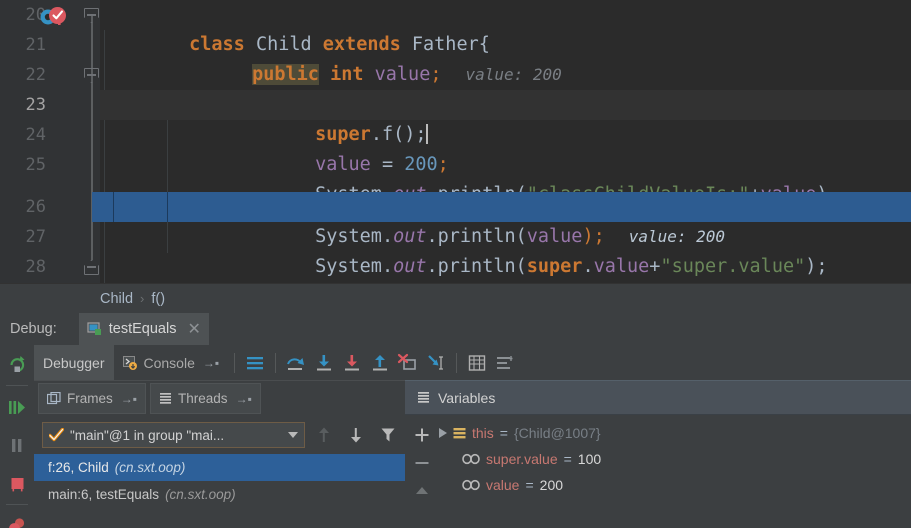 Image resolution: width=911 pixels, height=528 pixels. What do you see at coordinates (33, 329) in the screenshot?
I see `debug-window-label: Debug:` at bounding box center [33, 329].